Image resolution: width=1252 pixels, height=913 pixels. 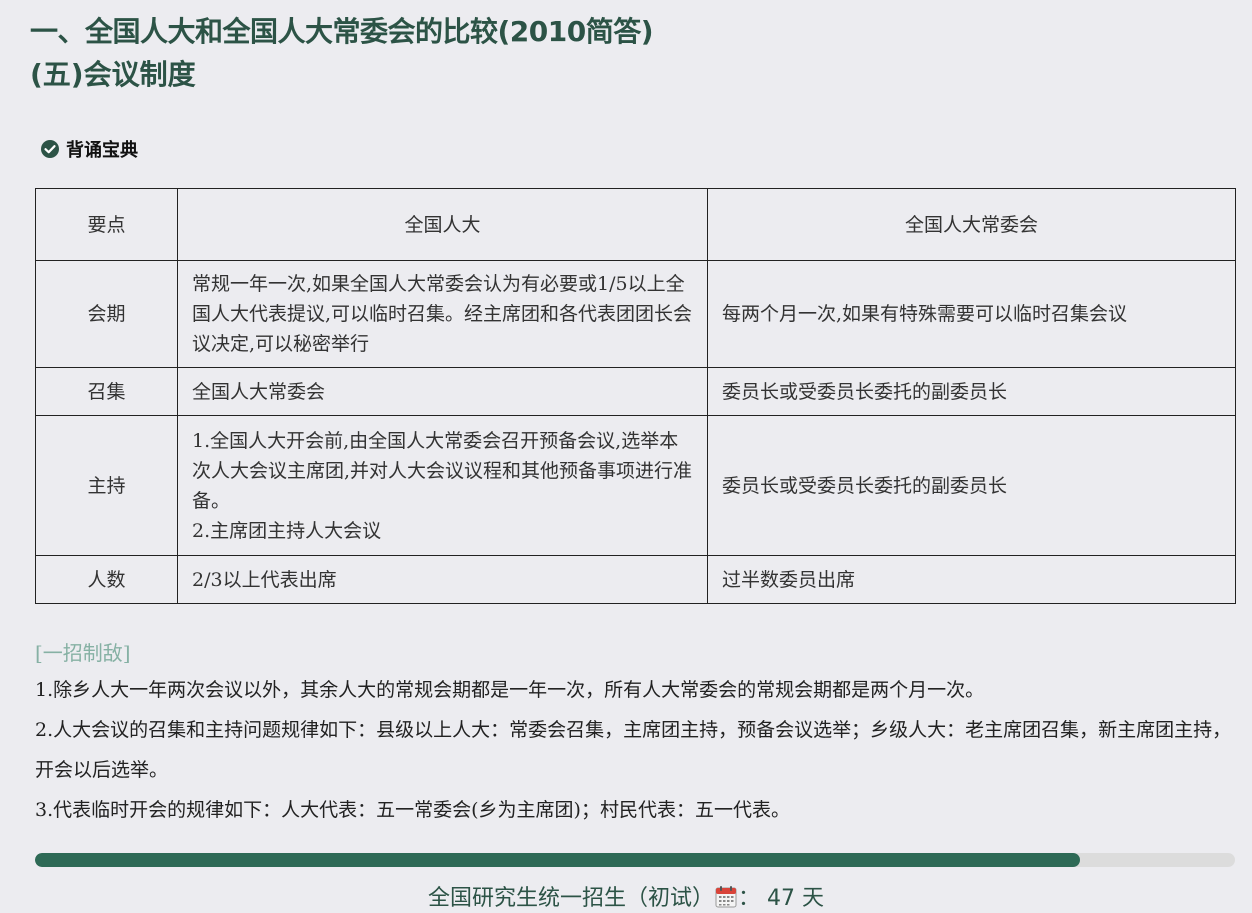 What do you see at coordinates (106, 579) in the screenshot?
I see `row-key: 人数` at bounding box center [106, 579].